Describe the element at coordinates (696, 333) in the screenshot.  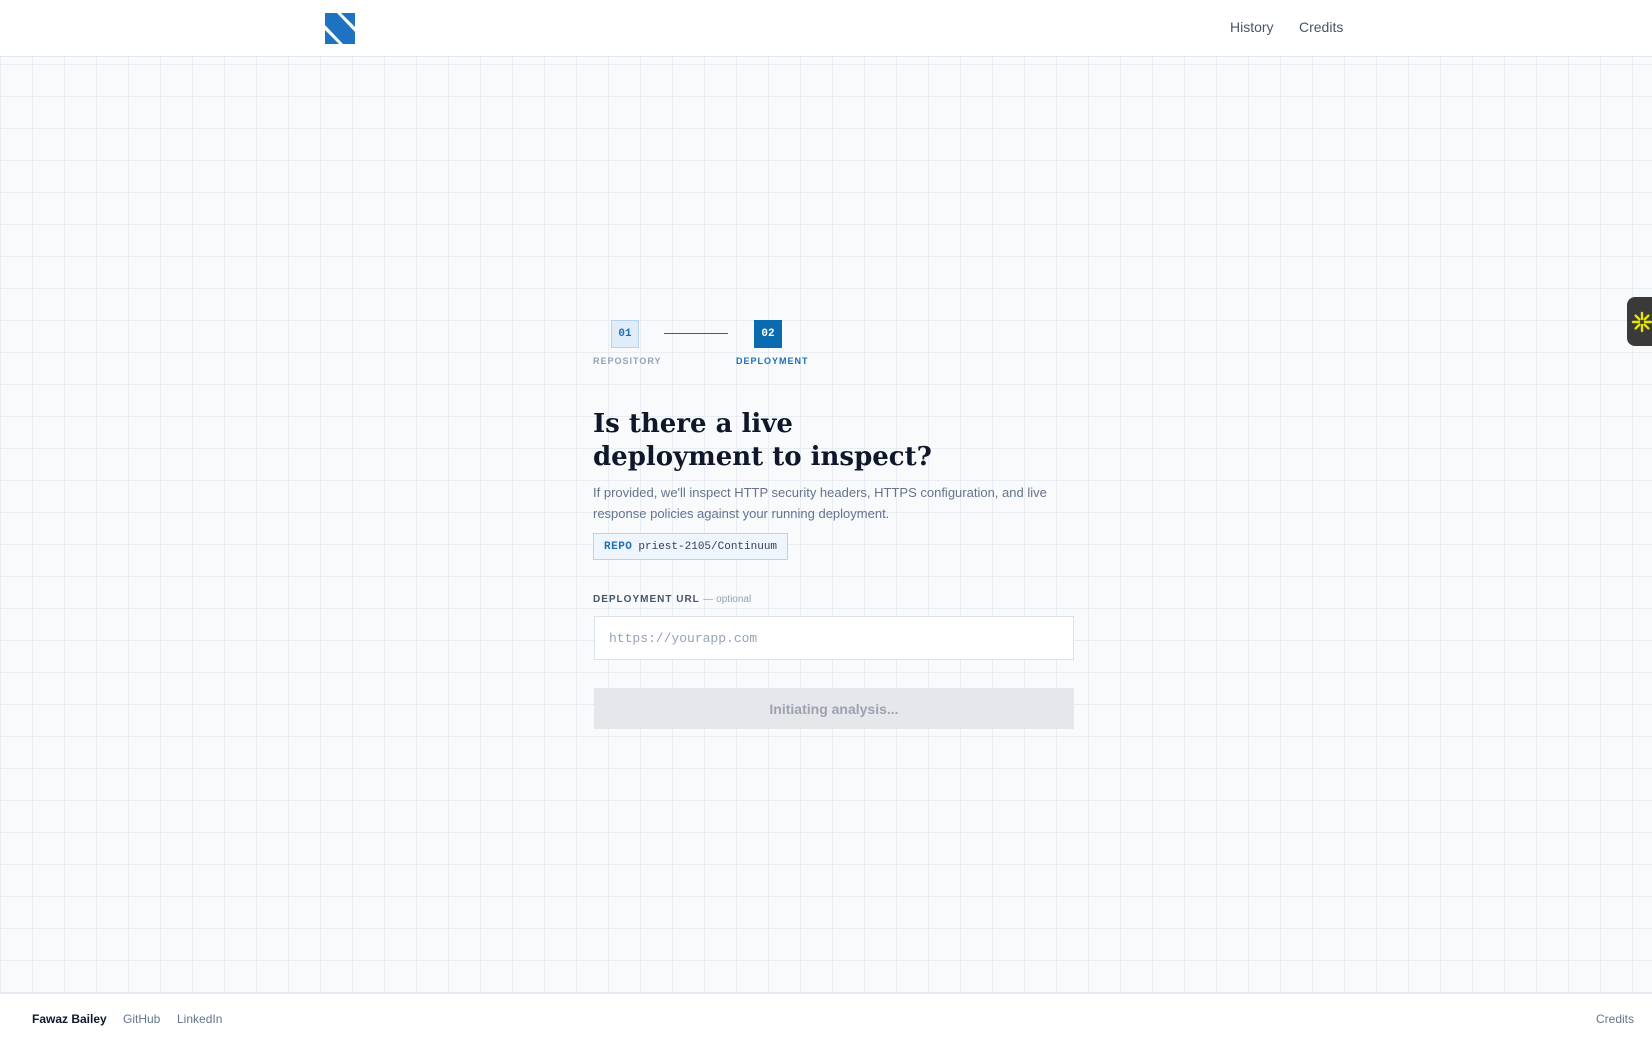
I see `step-connector` at that location.